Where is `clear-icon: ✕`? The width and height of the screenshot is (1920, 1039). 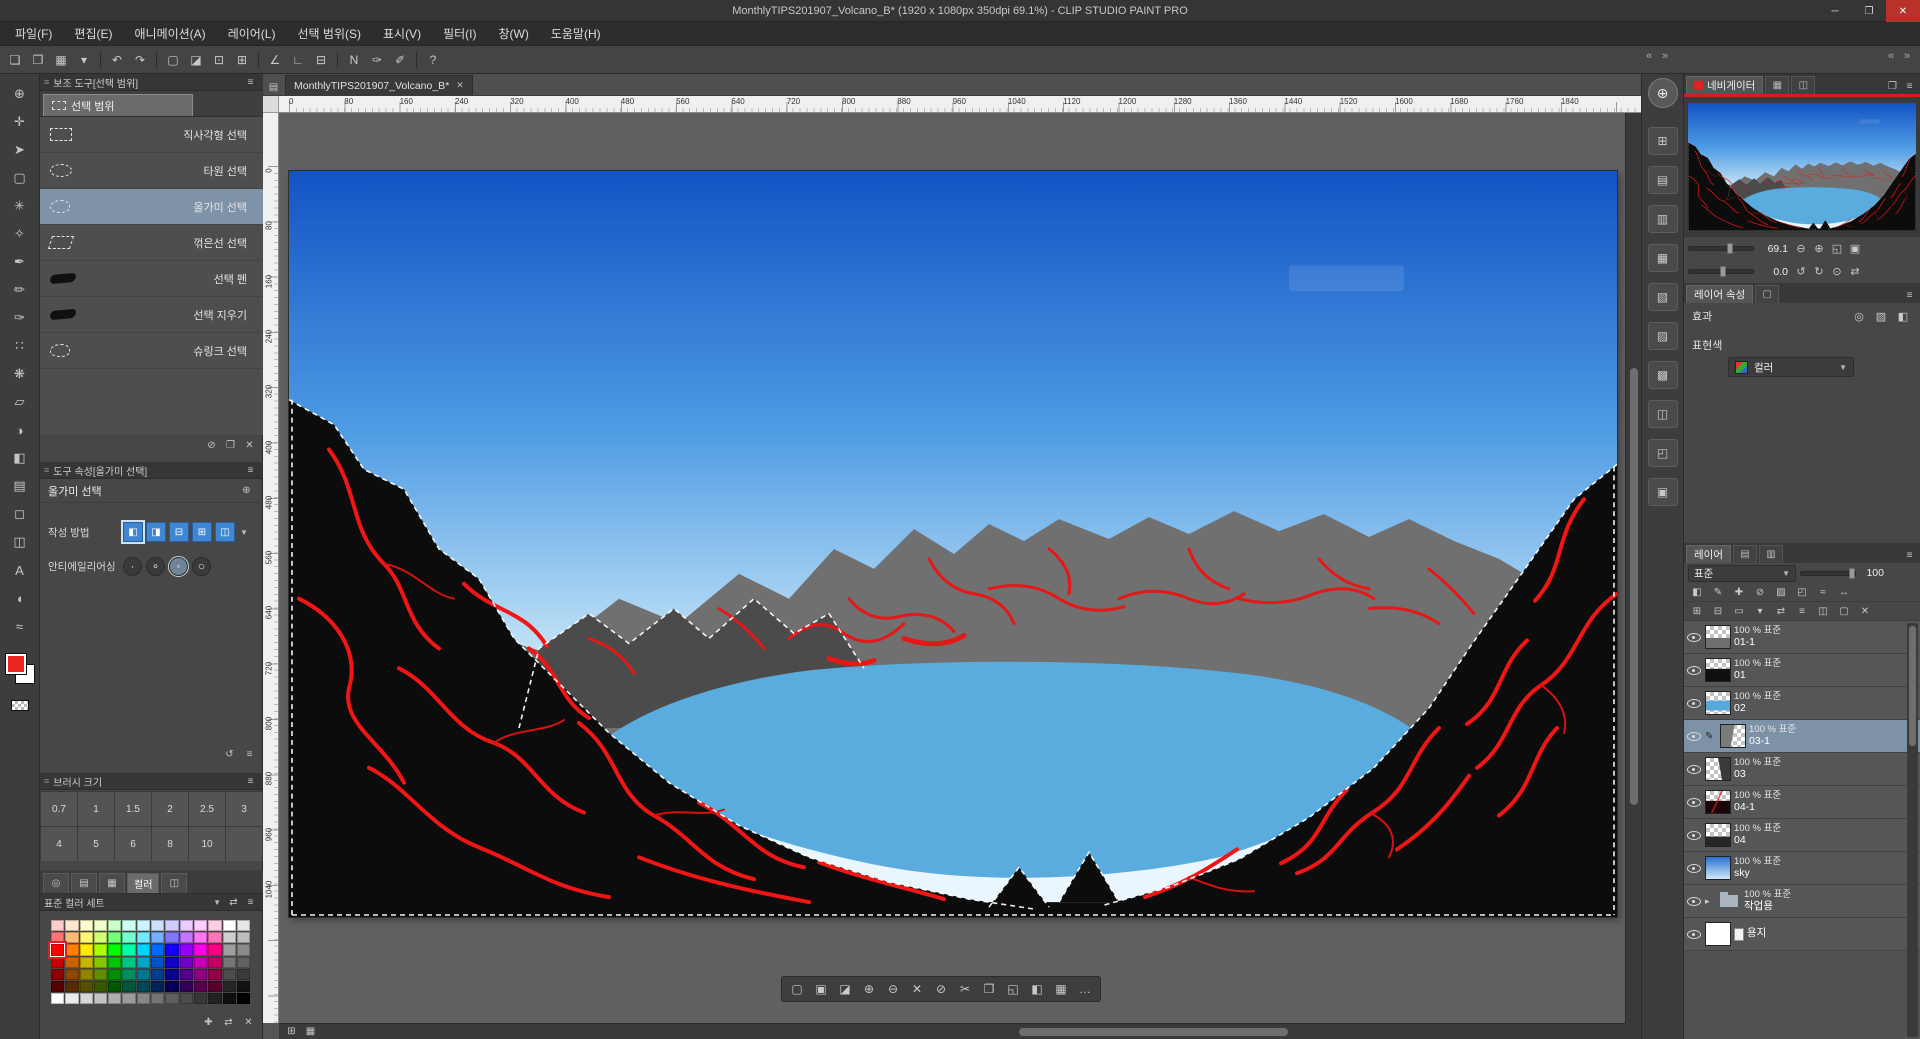 clear-icon: ✕ is located at coordinates (917, 989).